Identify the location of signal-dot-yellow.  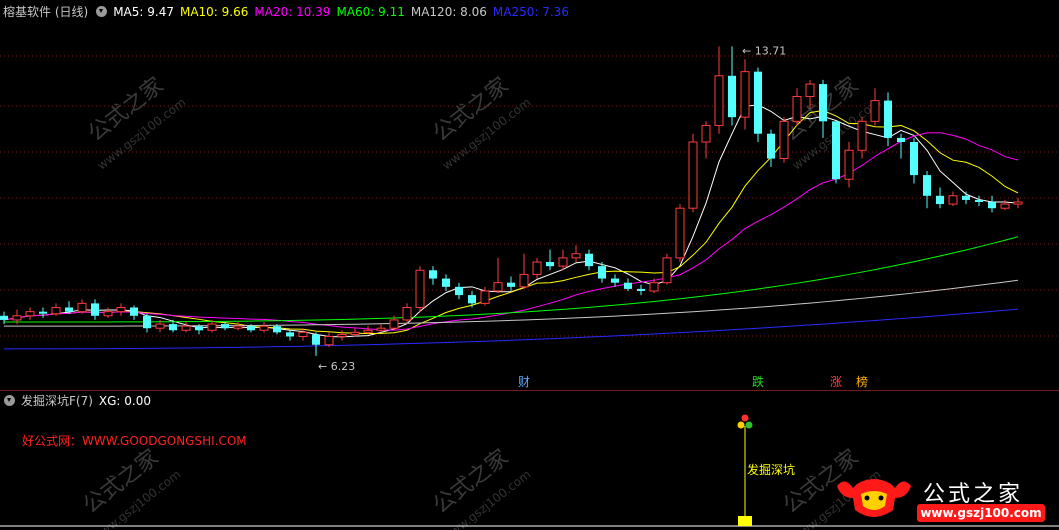
(741, 425).